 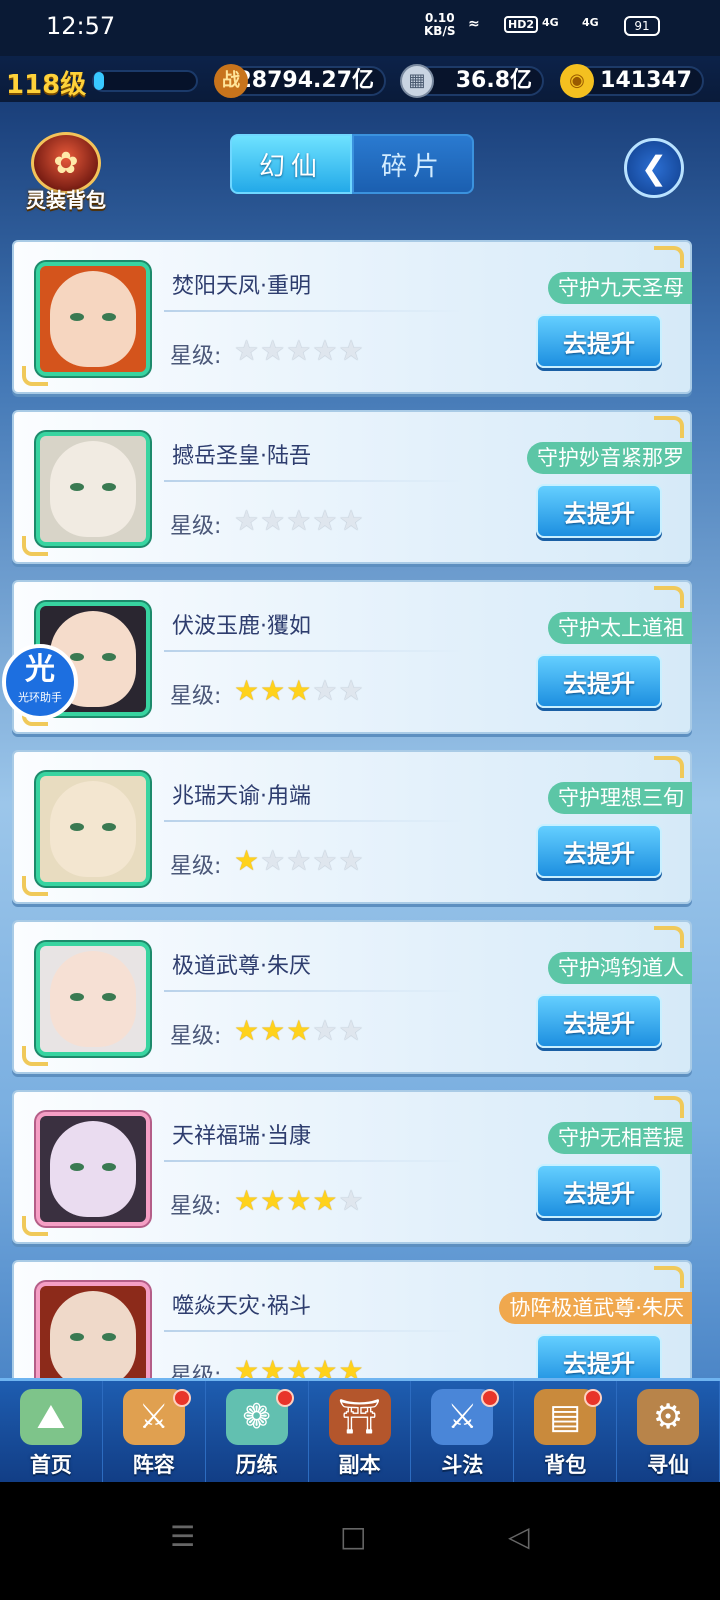 I want to click on gold-display: ◉ 141347, so click(x=632, y=81).